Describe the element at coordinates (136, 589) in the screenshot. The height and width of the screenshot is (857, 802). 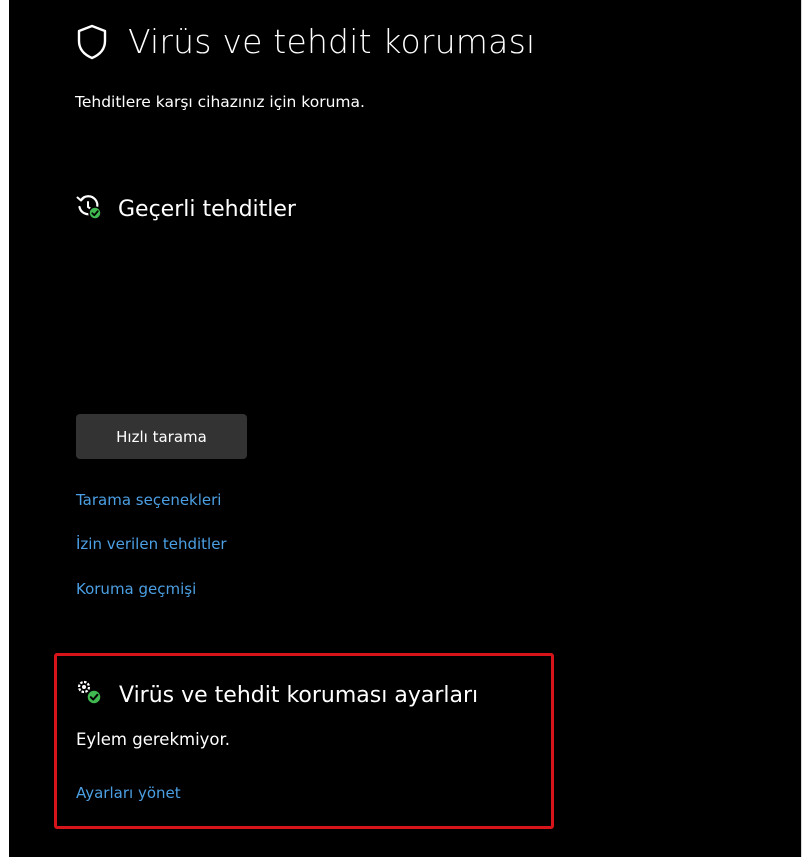
I see `protection-history-link: Koruma geçmişi` at that location.